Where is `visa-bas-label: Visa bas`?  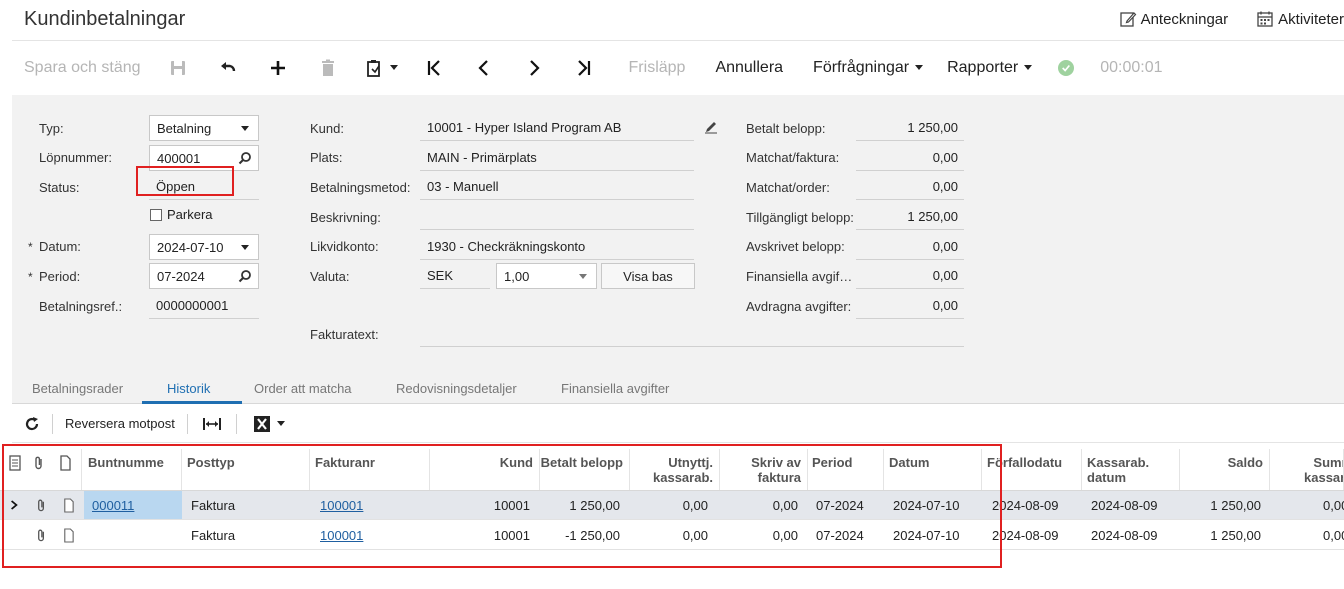
visa-bas-label: Visa bas is located at coordinates (648, 276).